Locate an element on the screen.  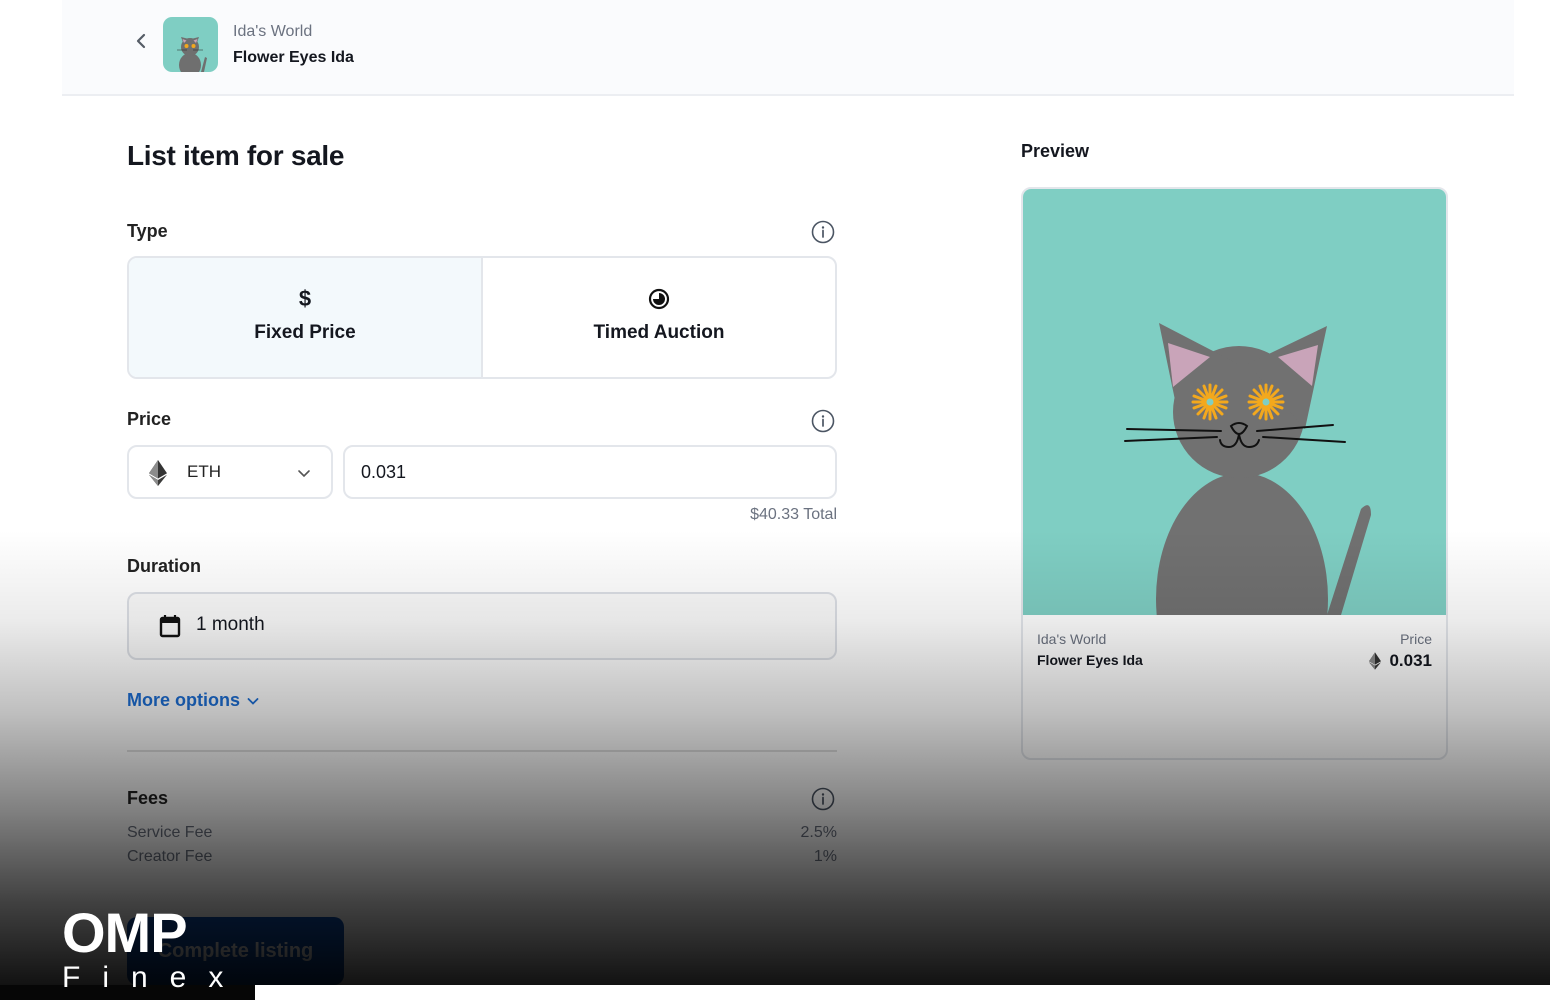
section-divider is located at coordinates (482, 751).